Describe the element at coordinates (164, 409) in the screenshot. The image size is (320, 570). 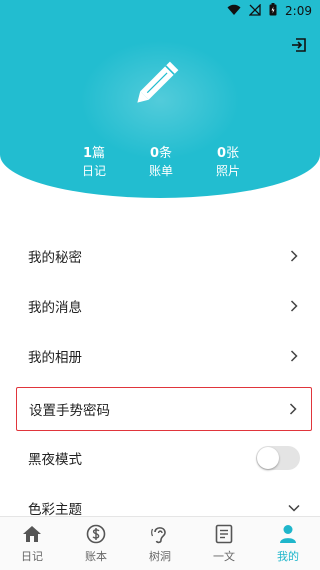
I see `menu-item-gesture-password: 设置手势密码` at that location.